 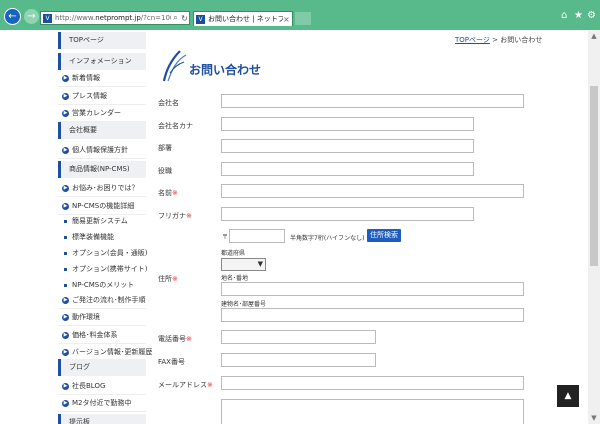 What do you see at coordinates (171, 362) in the screenshot?
I see `label-fax: FAX番号` at bounding box center [171, 362].